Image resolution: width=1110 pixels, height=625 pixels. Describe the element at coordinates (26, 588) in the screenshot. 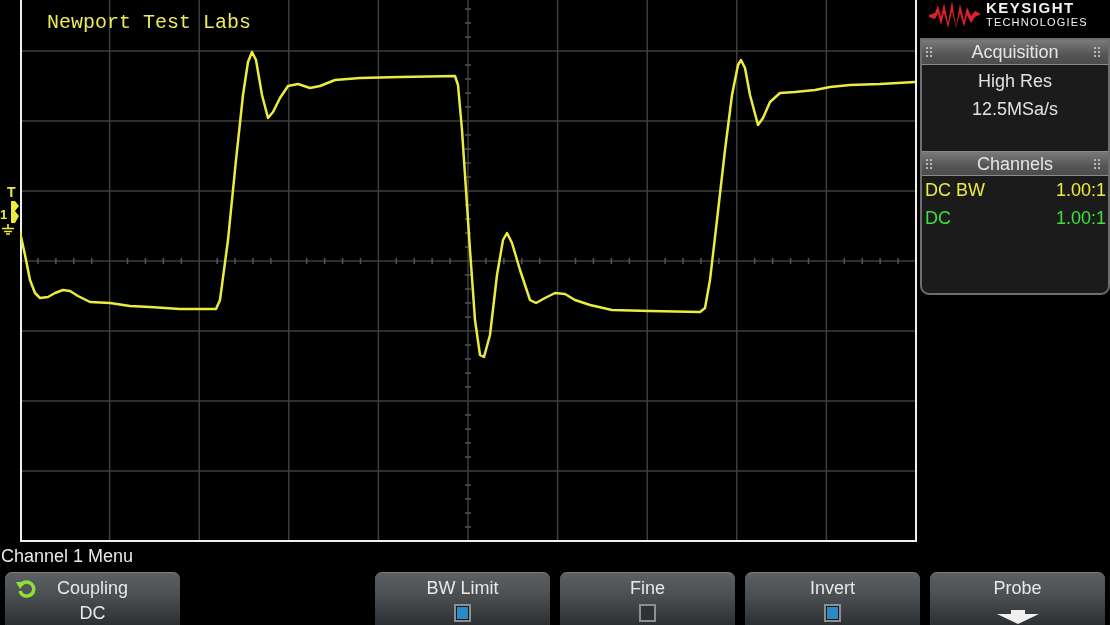

I see `cycle-arrow-icon` at that location.